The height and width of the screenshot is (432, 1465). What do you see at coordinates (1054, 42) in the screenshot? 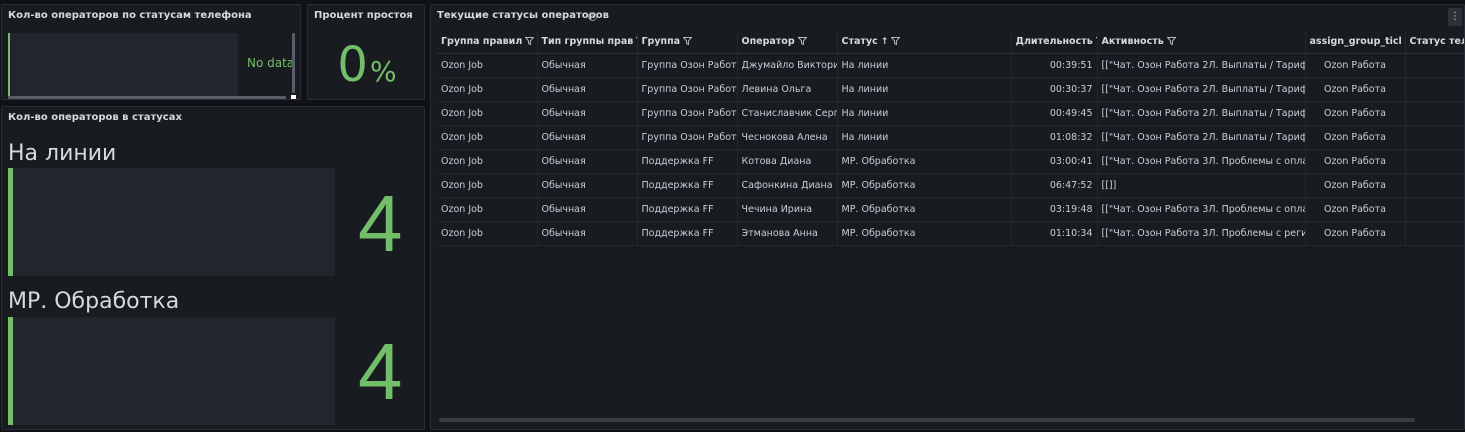
I see `column-header: Длительность` at bounding box center [1054, 42].